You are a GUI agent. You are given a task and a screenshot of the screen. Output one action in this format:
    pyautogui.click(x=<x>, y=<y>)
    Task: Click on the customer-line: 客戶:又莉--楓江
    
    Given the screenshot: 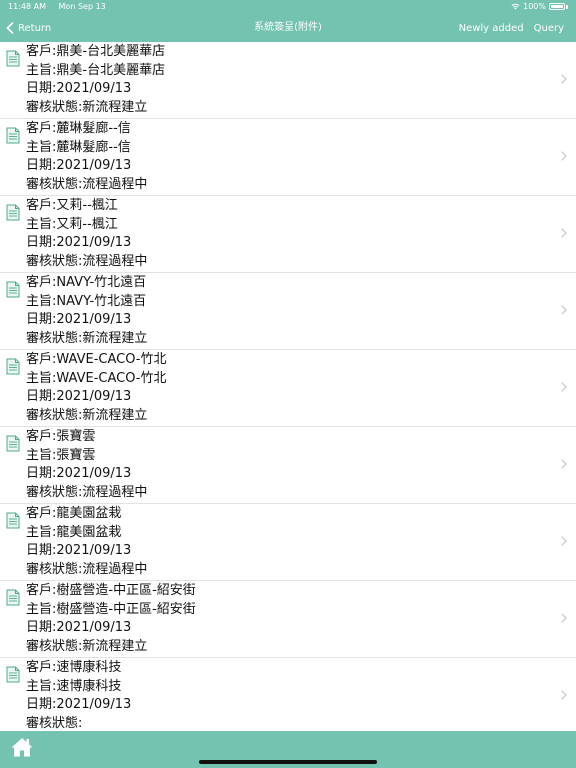 What is the action you would take?
    pyautogui.click(x=86, y=206)
    